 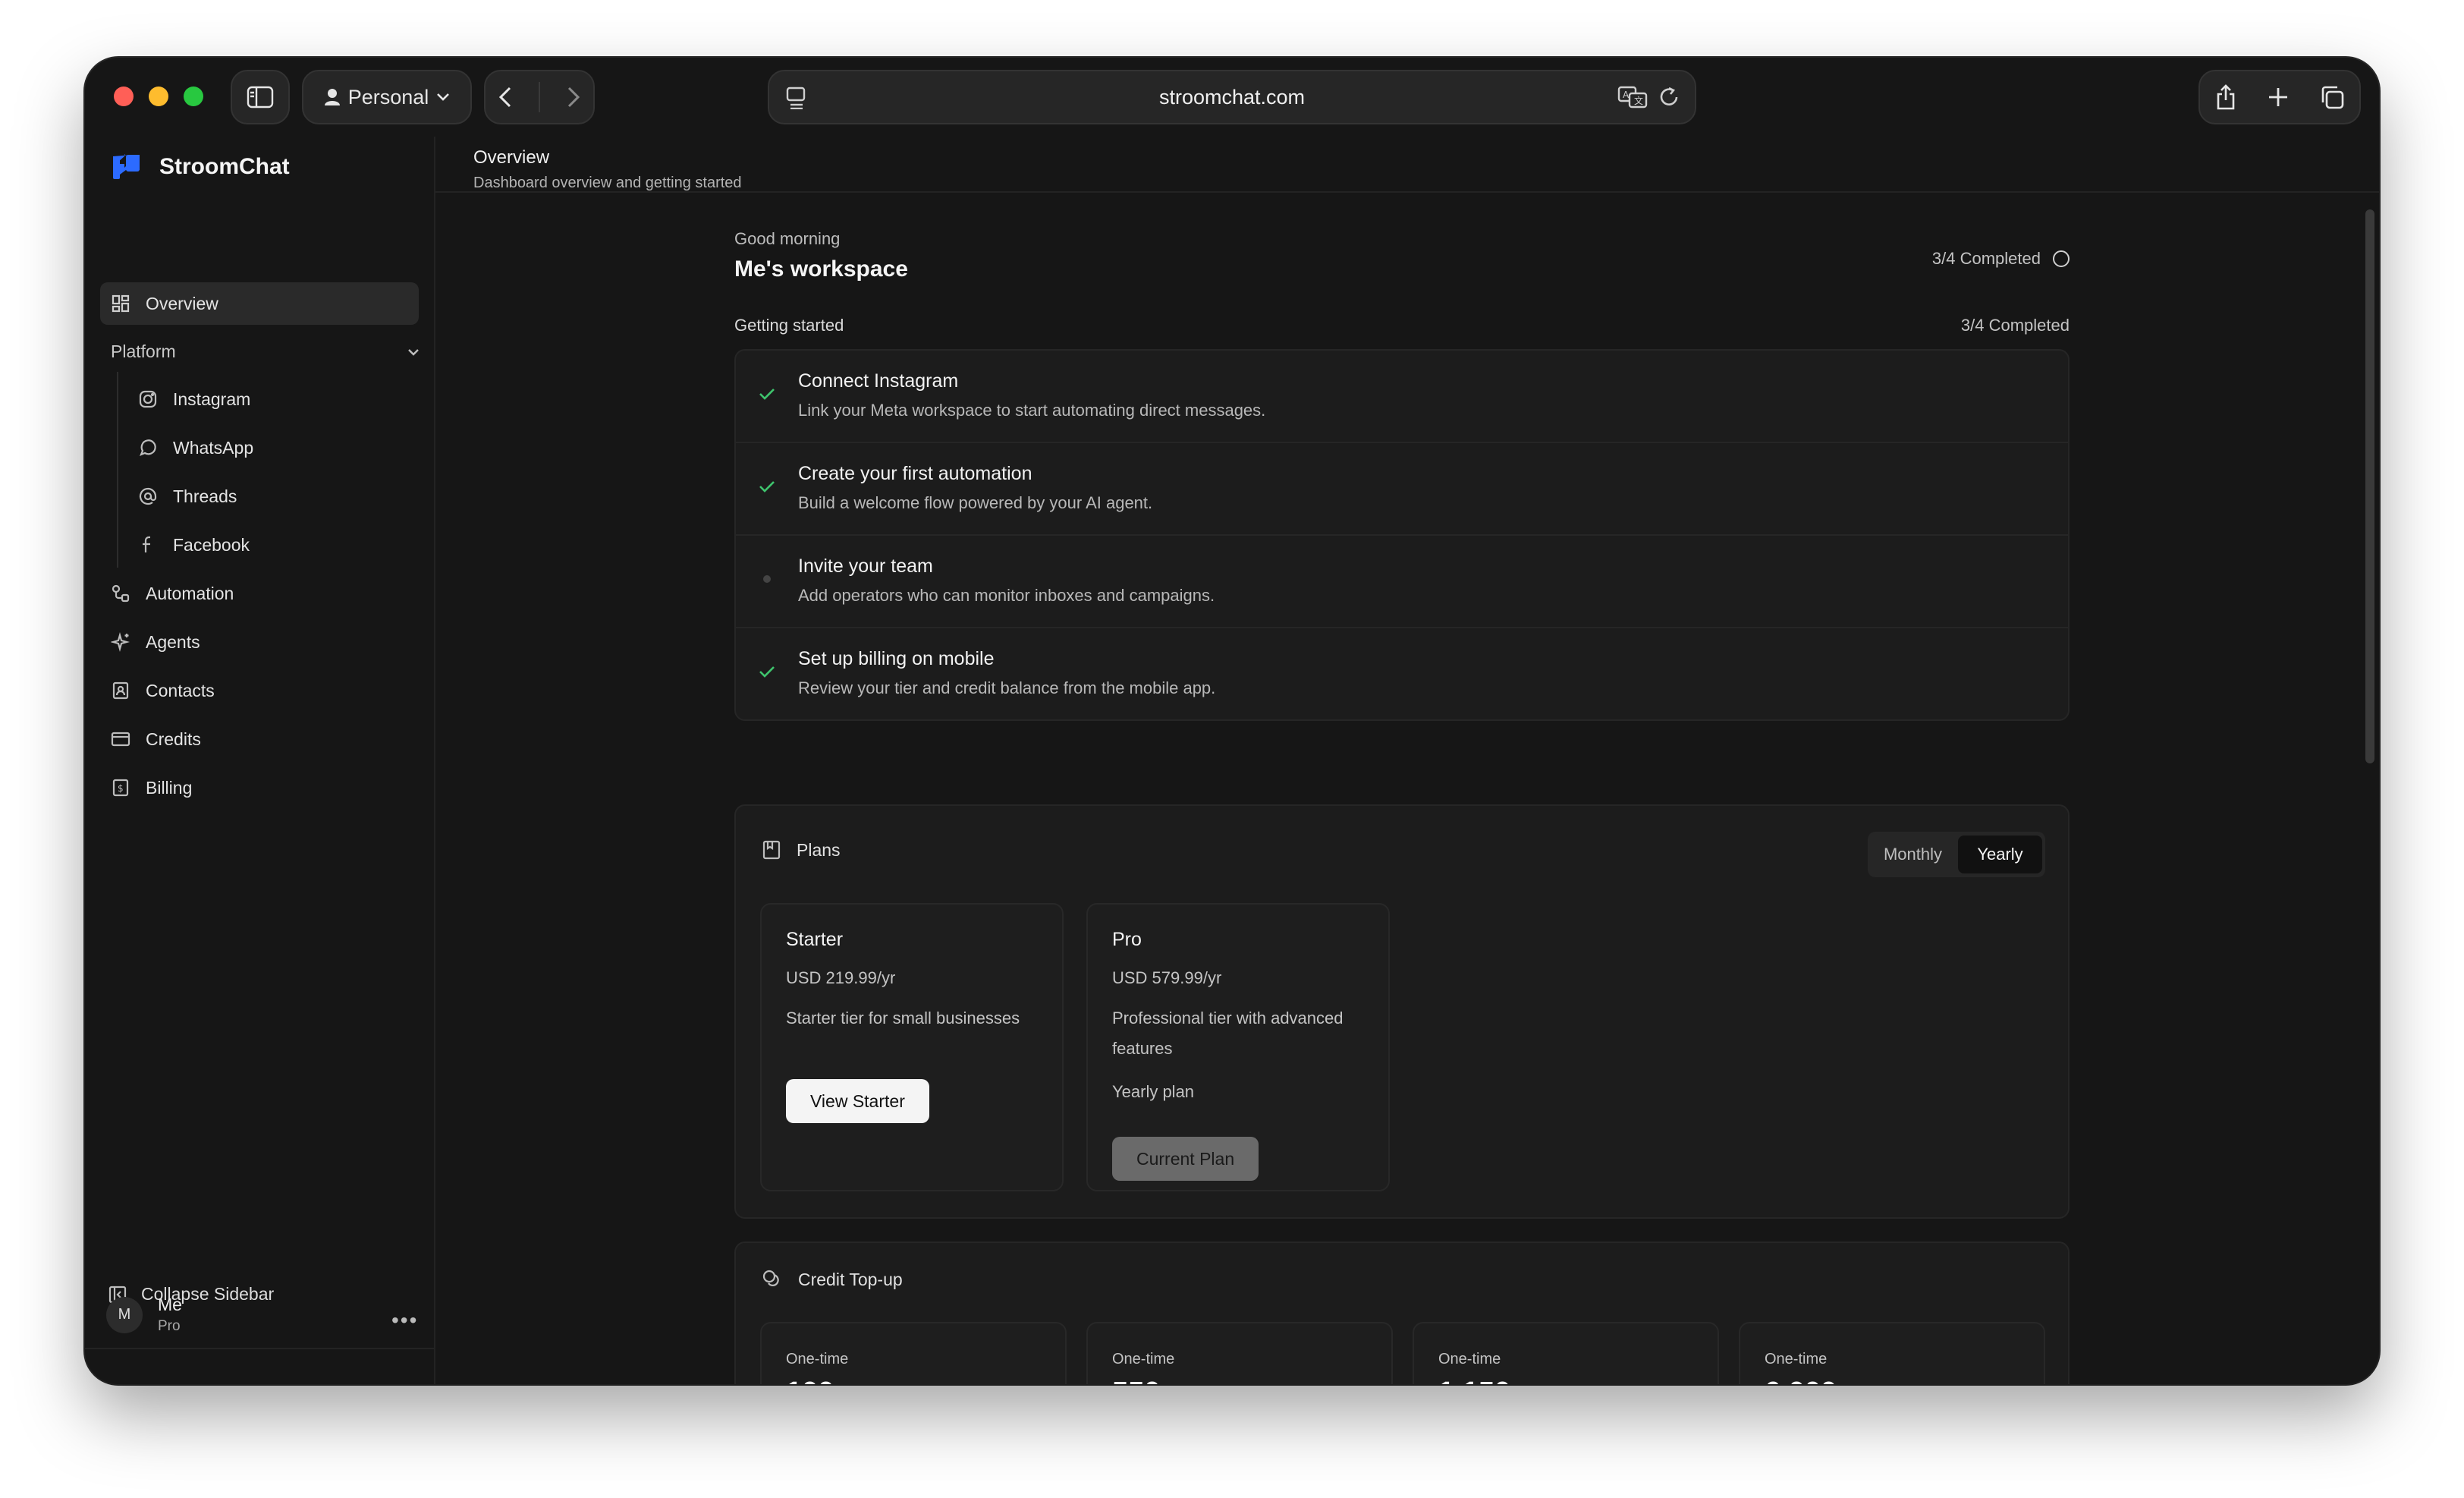 I want to click on credit-amount: 100, so click(x=810, y=1380).